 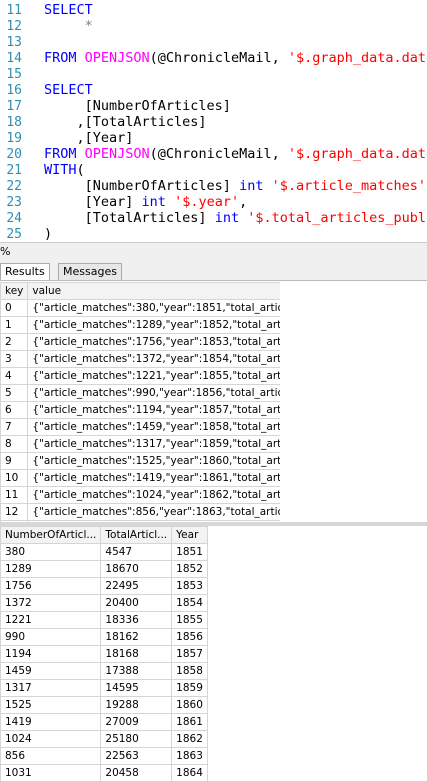 What do you see at coordinates (51, 586) in the screenshot?
I see `table-cell: 1756` at bounding box center [51, 586].